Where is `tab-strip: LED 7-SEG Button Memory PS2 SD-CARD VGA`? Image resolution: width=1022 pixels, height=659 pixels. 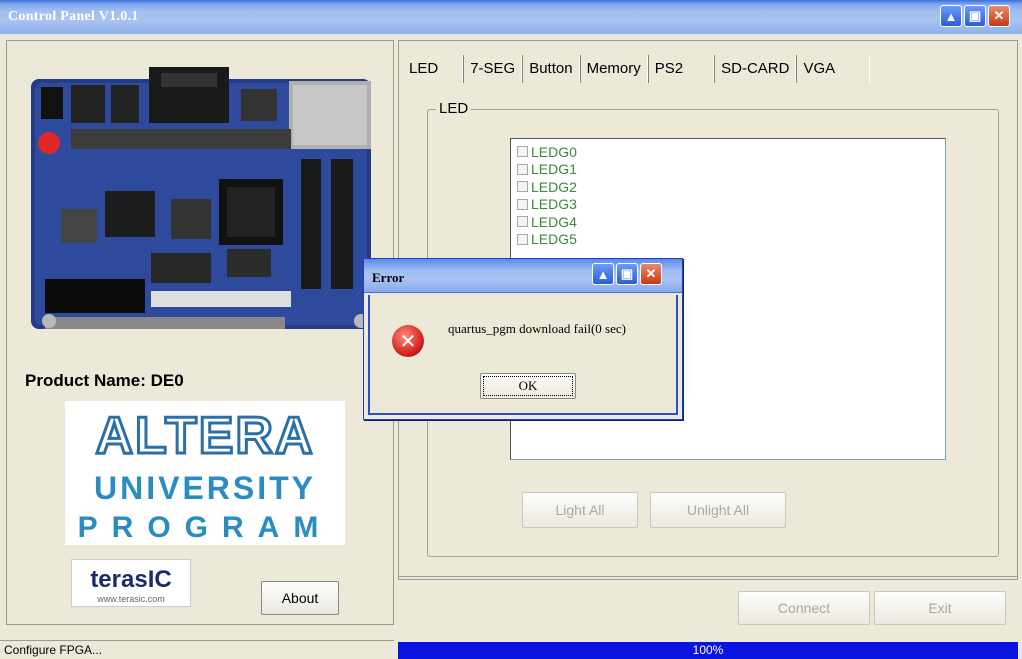
tab-strip: LED 7-SEG Button Memory PS2 SD-CARD VGA is located at coordinates (638, 68).